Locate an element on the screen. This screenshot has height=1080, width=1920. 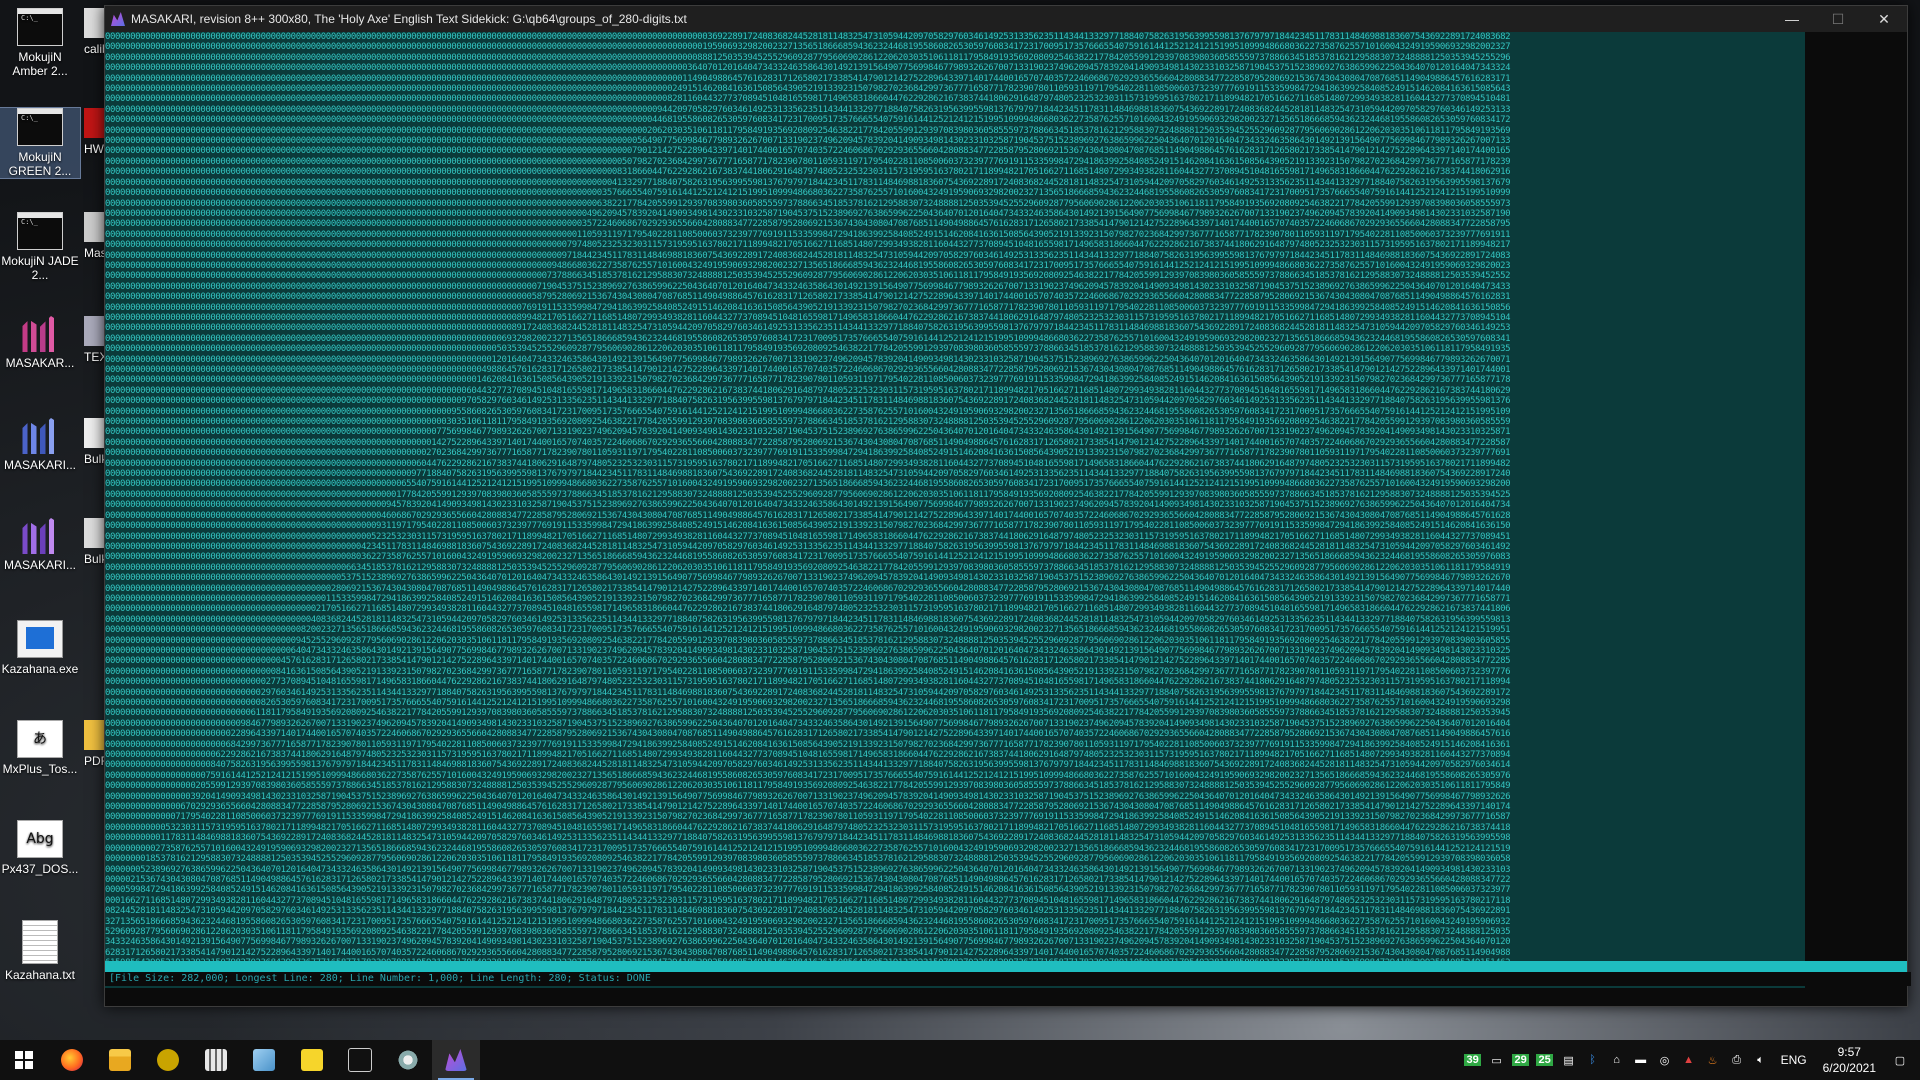
calculator-icon is located at coordinates (216, 1060).